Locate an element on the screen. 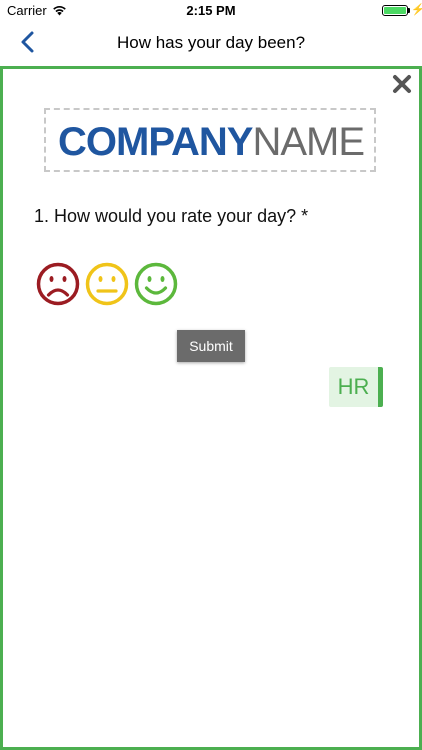  logo-name-text: NAME is located at coordinates (308, 142).